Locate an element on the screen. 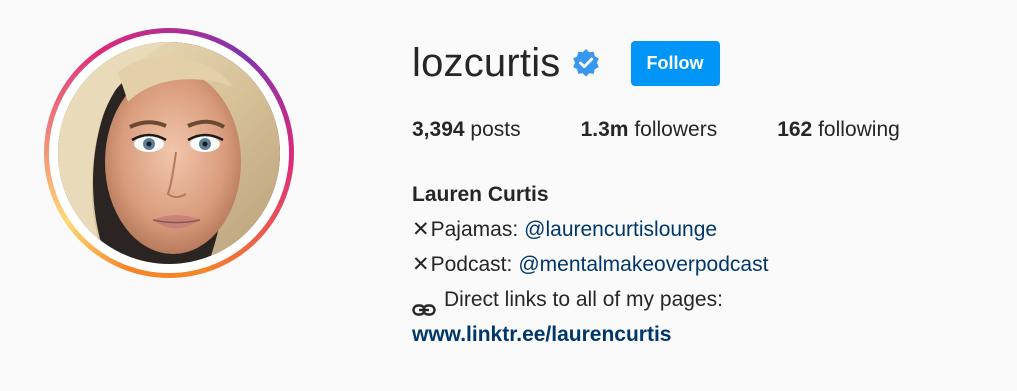  follow-button: Follow is located at coordinates (675, 63).